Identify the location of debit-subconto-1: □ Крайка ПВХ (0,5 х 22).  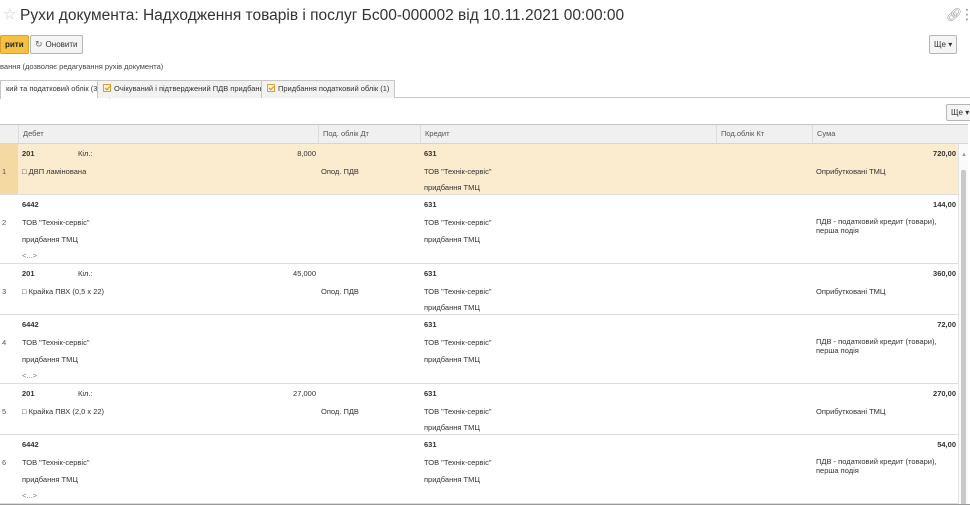
(63, 291).